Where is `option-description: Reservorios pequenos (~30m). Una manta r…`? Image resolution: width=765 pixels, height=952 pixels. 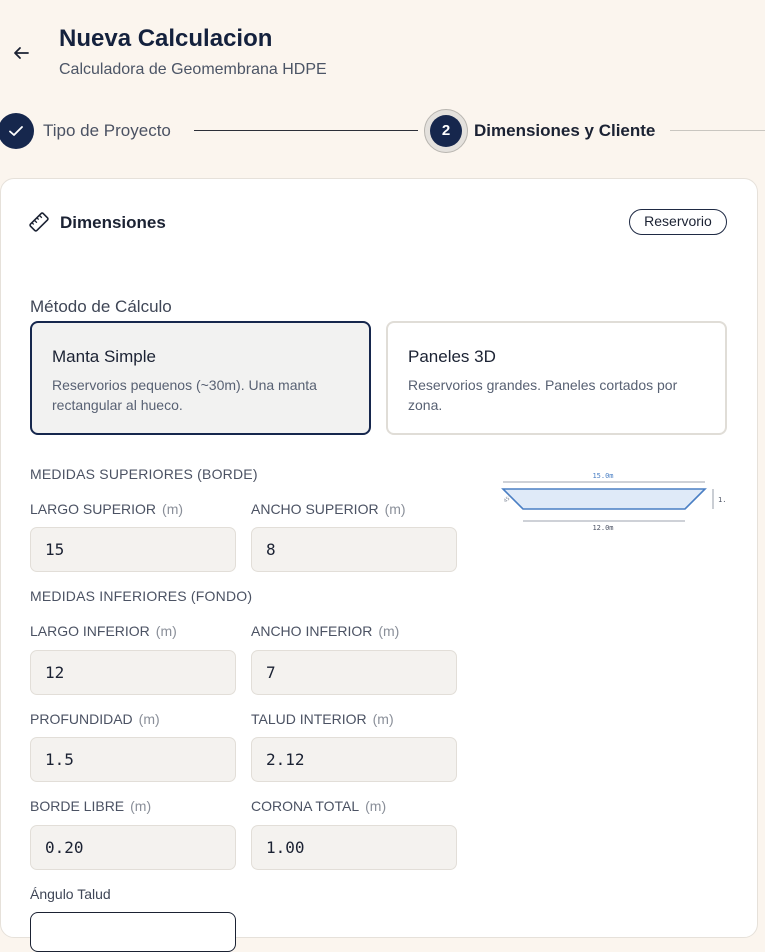 option-description: Reservorios pequenos (~30m). Una manta r… is located at coordinates (184, 395).